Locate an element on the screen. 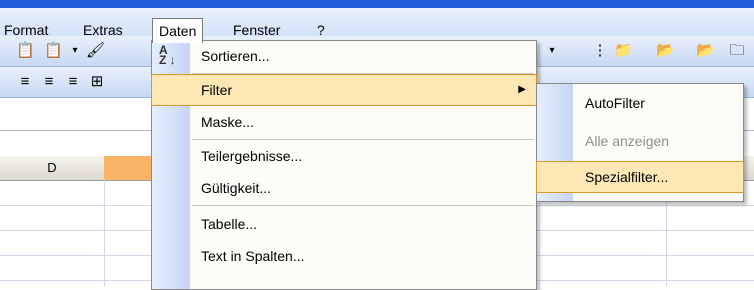 The image size is (754, 290). menu-bar: Format Extras Daten Fenster ? is located at coordinates (377, 25).